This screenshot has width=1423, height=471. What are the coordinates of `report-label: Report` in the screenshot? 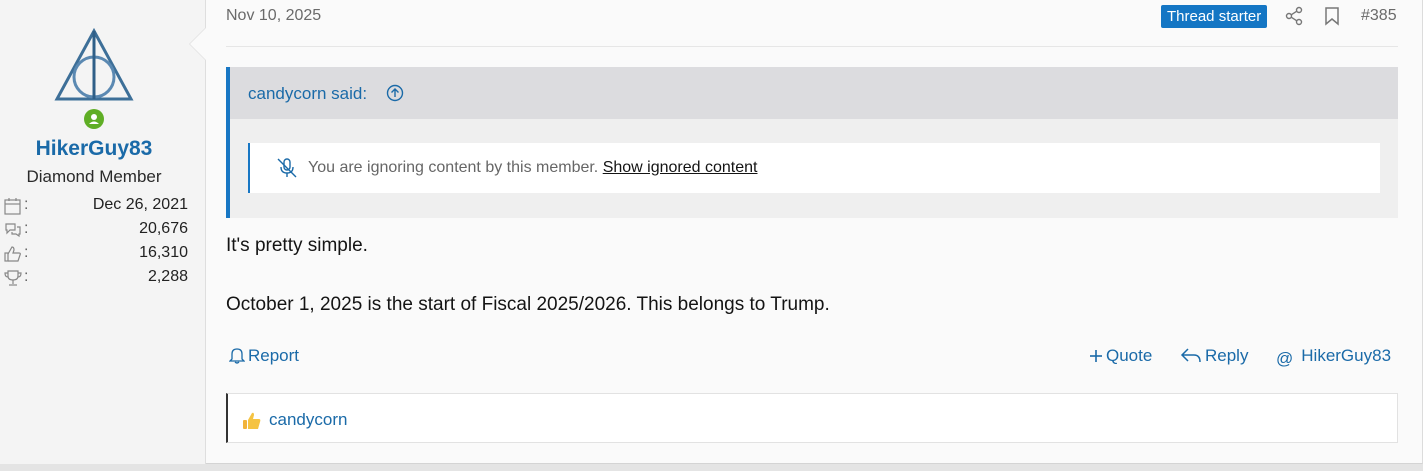 It's located at (274, 355).